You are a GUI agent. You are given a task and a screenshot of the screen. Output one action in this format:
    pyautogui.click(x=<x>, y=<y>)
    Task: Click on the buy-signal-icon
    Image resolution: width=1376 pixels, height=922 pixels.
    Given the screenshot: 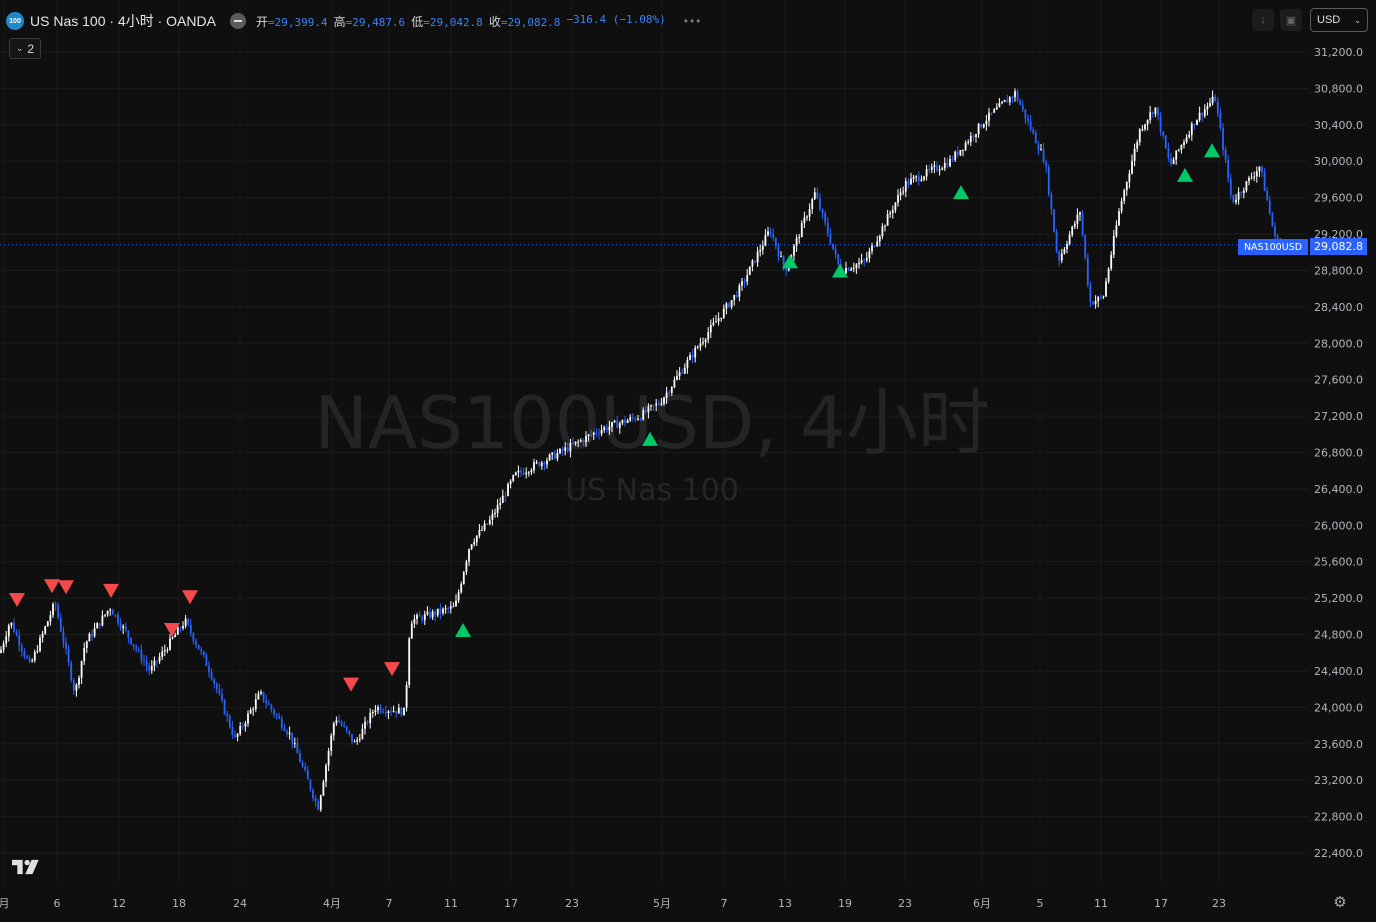 What is the action you would take?
    pyautogui.click(x=463, y=629)
    